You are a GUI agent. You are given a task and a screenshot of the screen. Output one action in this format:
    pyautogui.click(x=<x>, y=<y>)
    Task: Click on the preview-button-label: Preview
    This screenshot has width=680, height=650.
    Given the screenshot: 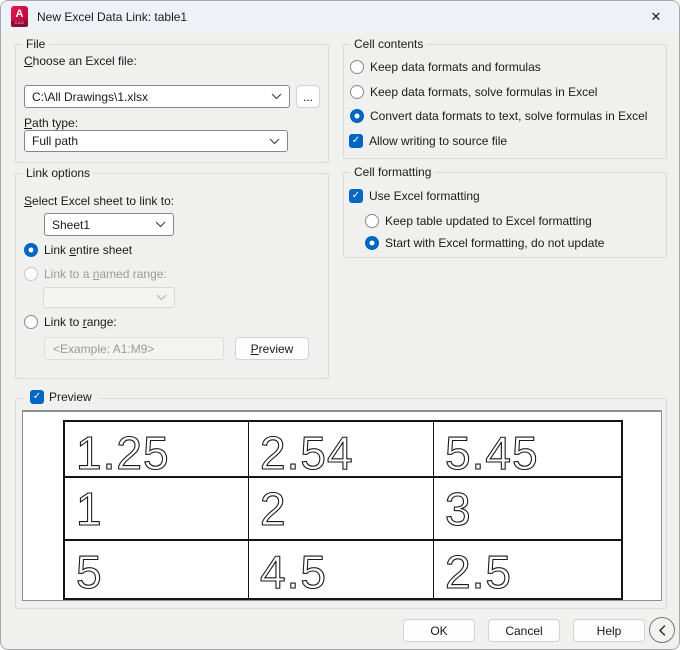 What is the action you would take?
    pyautogui.click(x=272, y=348)
    